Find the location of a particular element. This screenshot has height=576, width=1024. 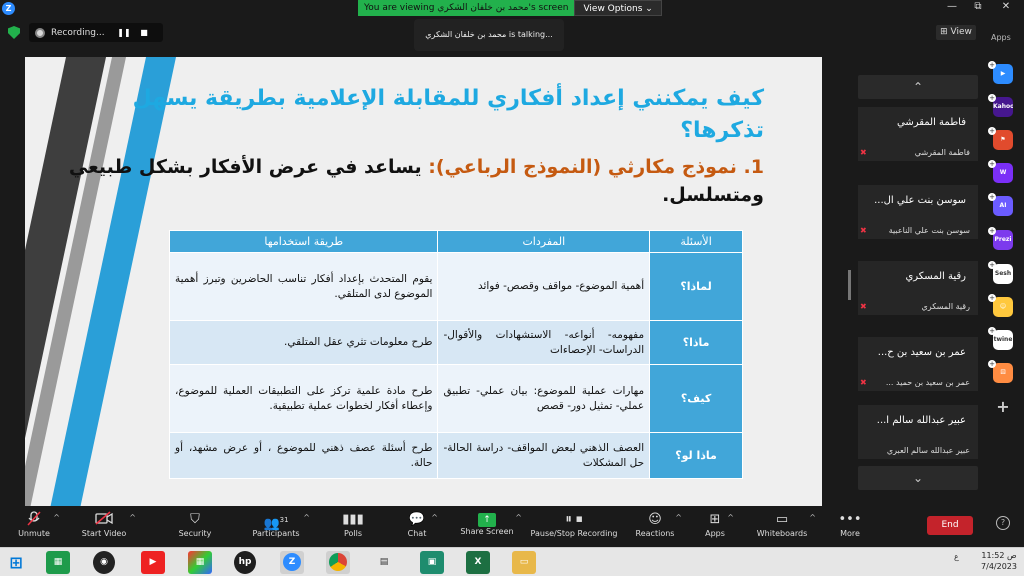

participant-label: رقية المسكري is located at coordinates (945, 306).